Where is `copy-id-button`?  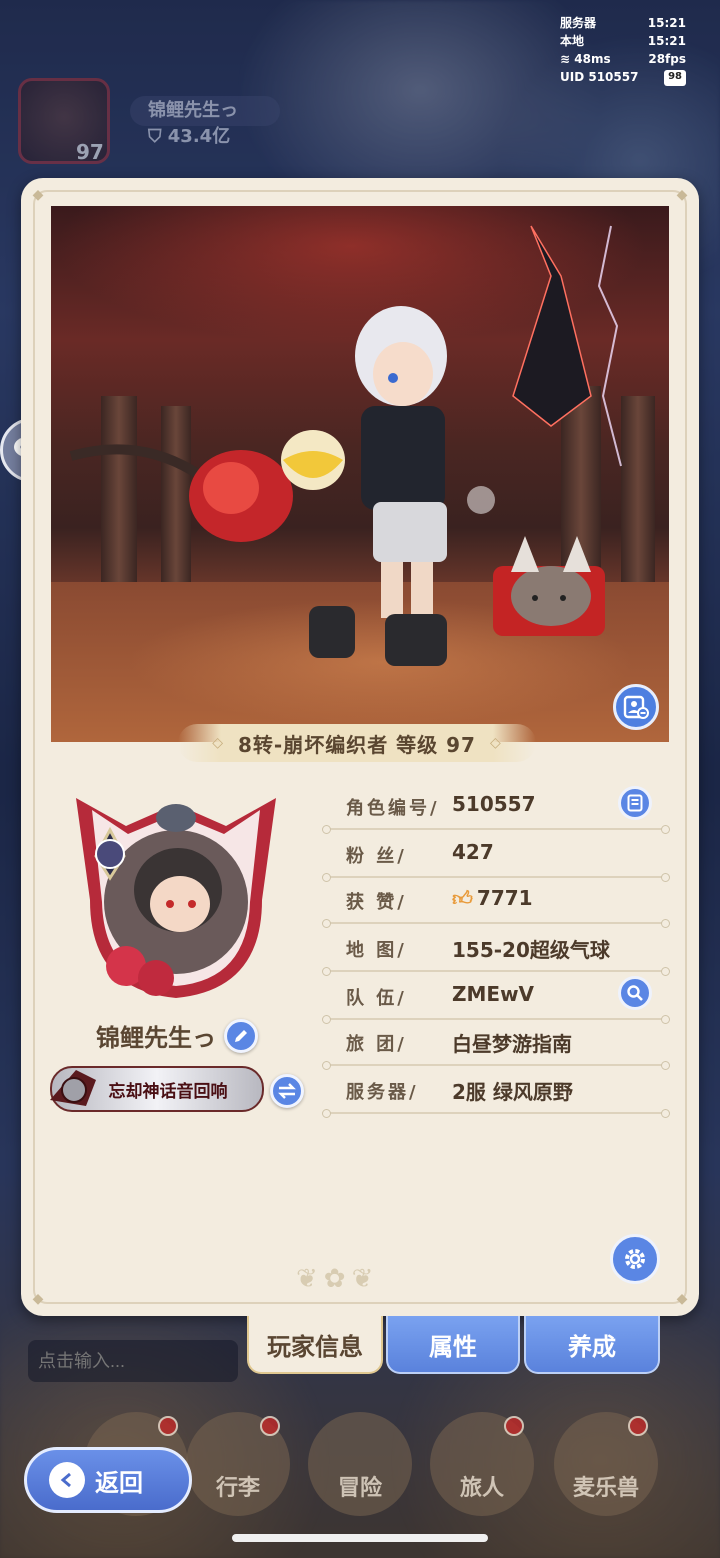 copy-id-button is located at coordinates (635, 803).